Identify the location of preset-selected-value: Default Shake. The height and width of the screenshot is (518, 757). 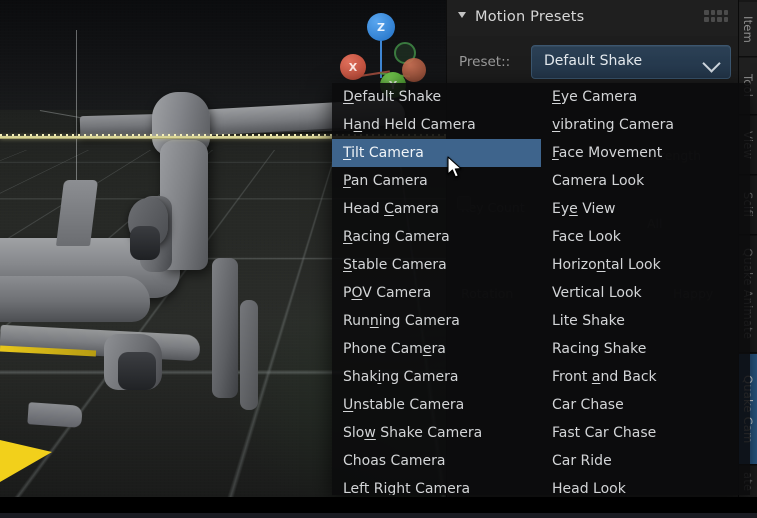
(593, 61).